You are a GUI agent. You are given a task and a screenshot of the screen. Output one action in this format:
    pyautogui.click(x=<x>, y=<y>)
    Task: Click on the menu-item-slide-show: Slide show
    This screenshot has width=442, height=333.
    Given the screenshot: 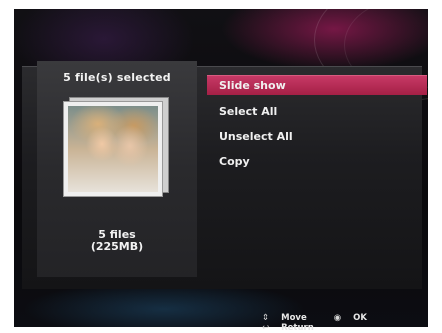 What is the action you would take?
    pyautogui.click(x=317, y=85)
    